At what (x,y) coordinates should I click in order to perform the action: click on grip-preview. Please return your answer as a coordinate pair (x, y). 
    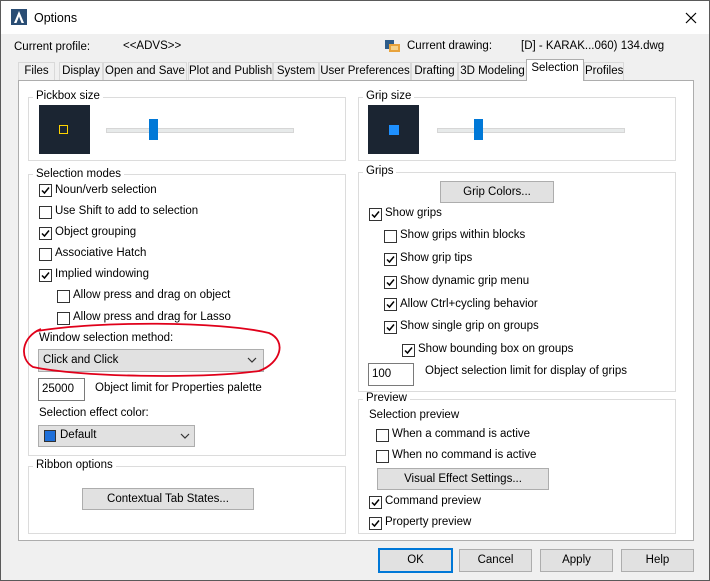
    Looking at the image, I should click on (393, 129).